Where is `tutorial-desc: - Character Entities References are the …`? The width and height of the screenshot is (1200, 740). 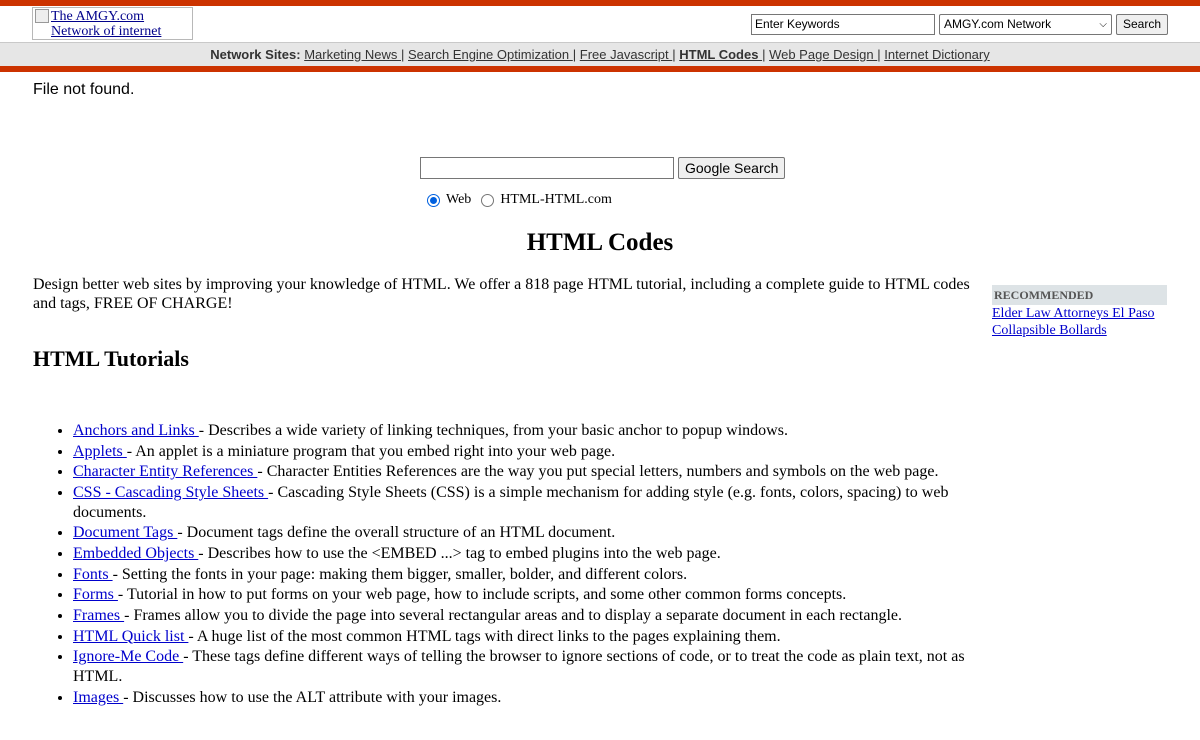 tutorial-desc: - Character Entities References are the … is located at coordinates (598, 472).